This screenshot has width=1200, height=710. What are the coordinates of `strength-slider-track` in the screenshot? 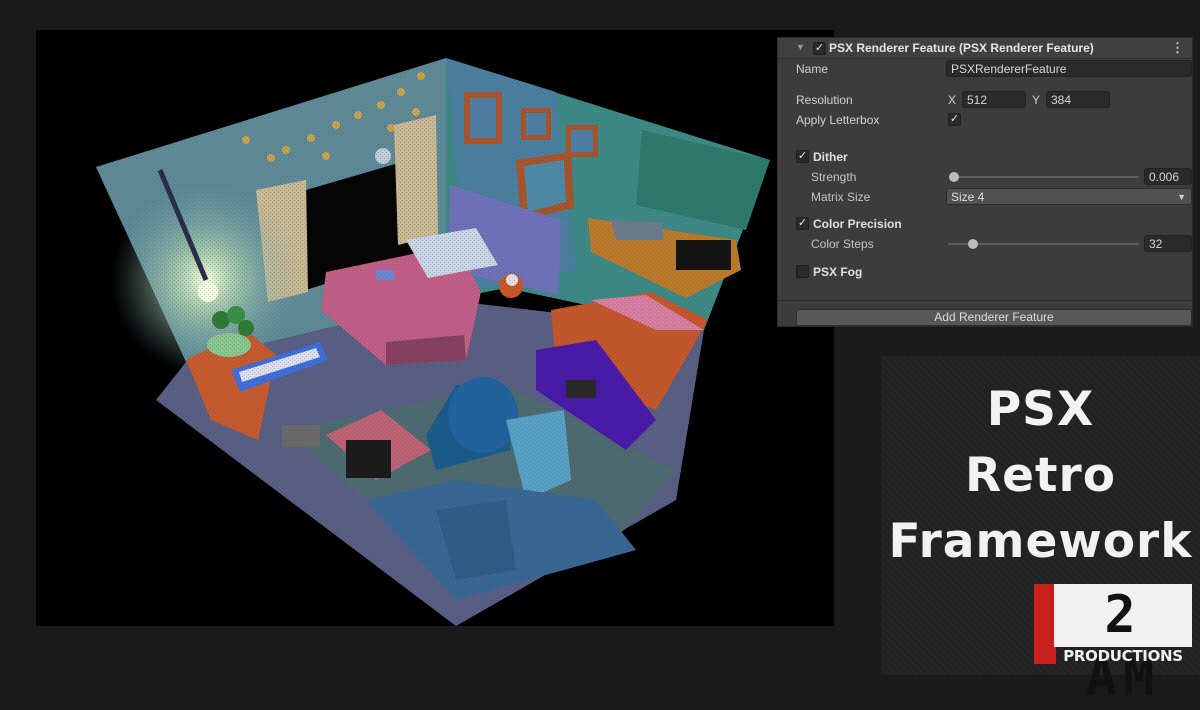 It's located at (1046, 177).